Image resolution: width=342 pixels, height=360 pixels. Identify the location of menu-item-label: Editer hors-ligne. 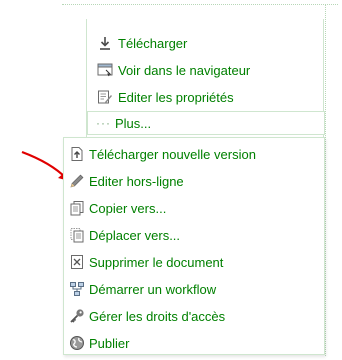
(136, 181).